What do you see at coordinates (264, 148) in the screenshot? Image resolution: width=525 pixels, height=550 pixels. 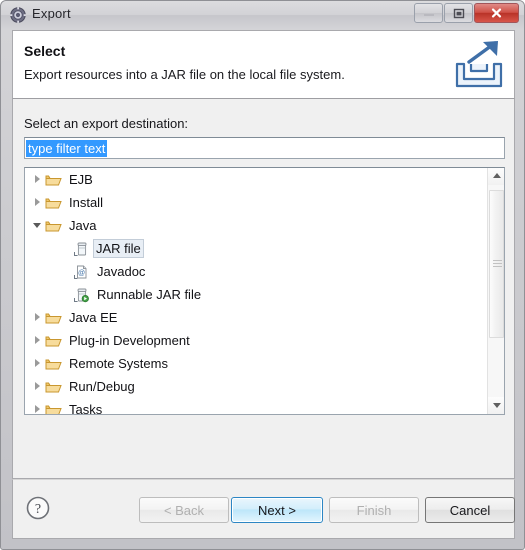 I see `filter-input: type filter text` at bounding box center [264, 148].